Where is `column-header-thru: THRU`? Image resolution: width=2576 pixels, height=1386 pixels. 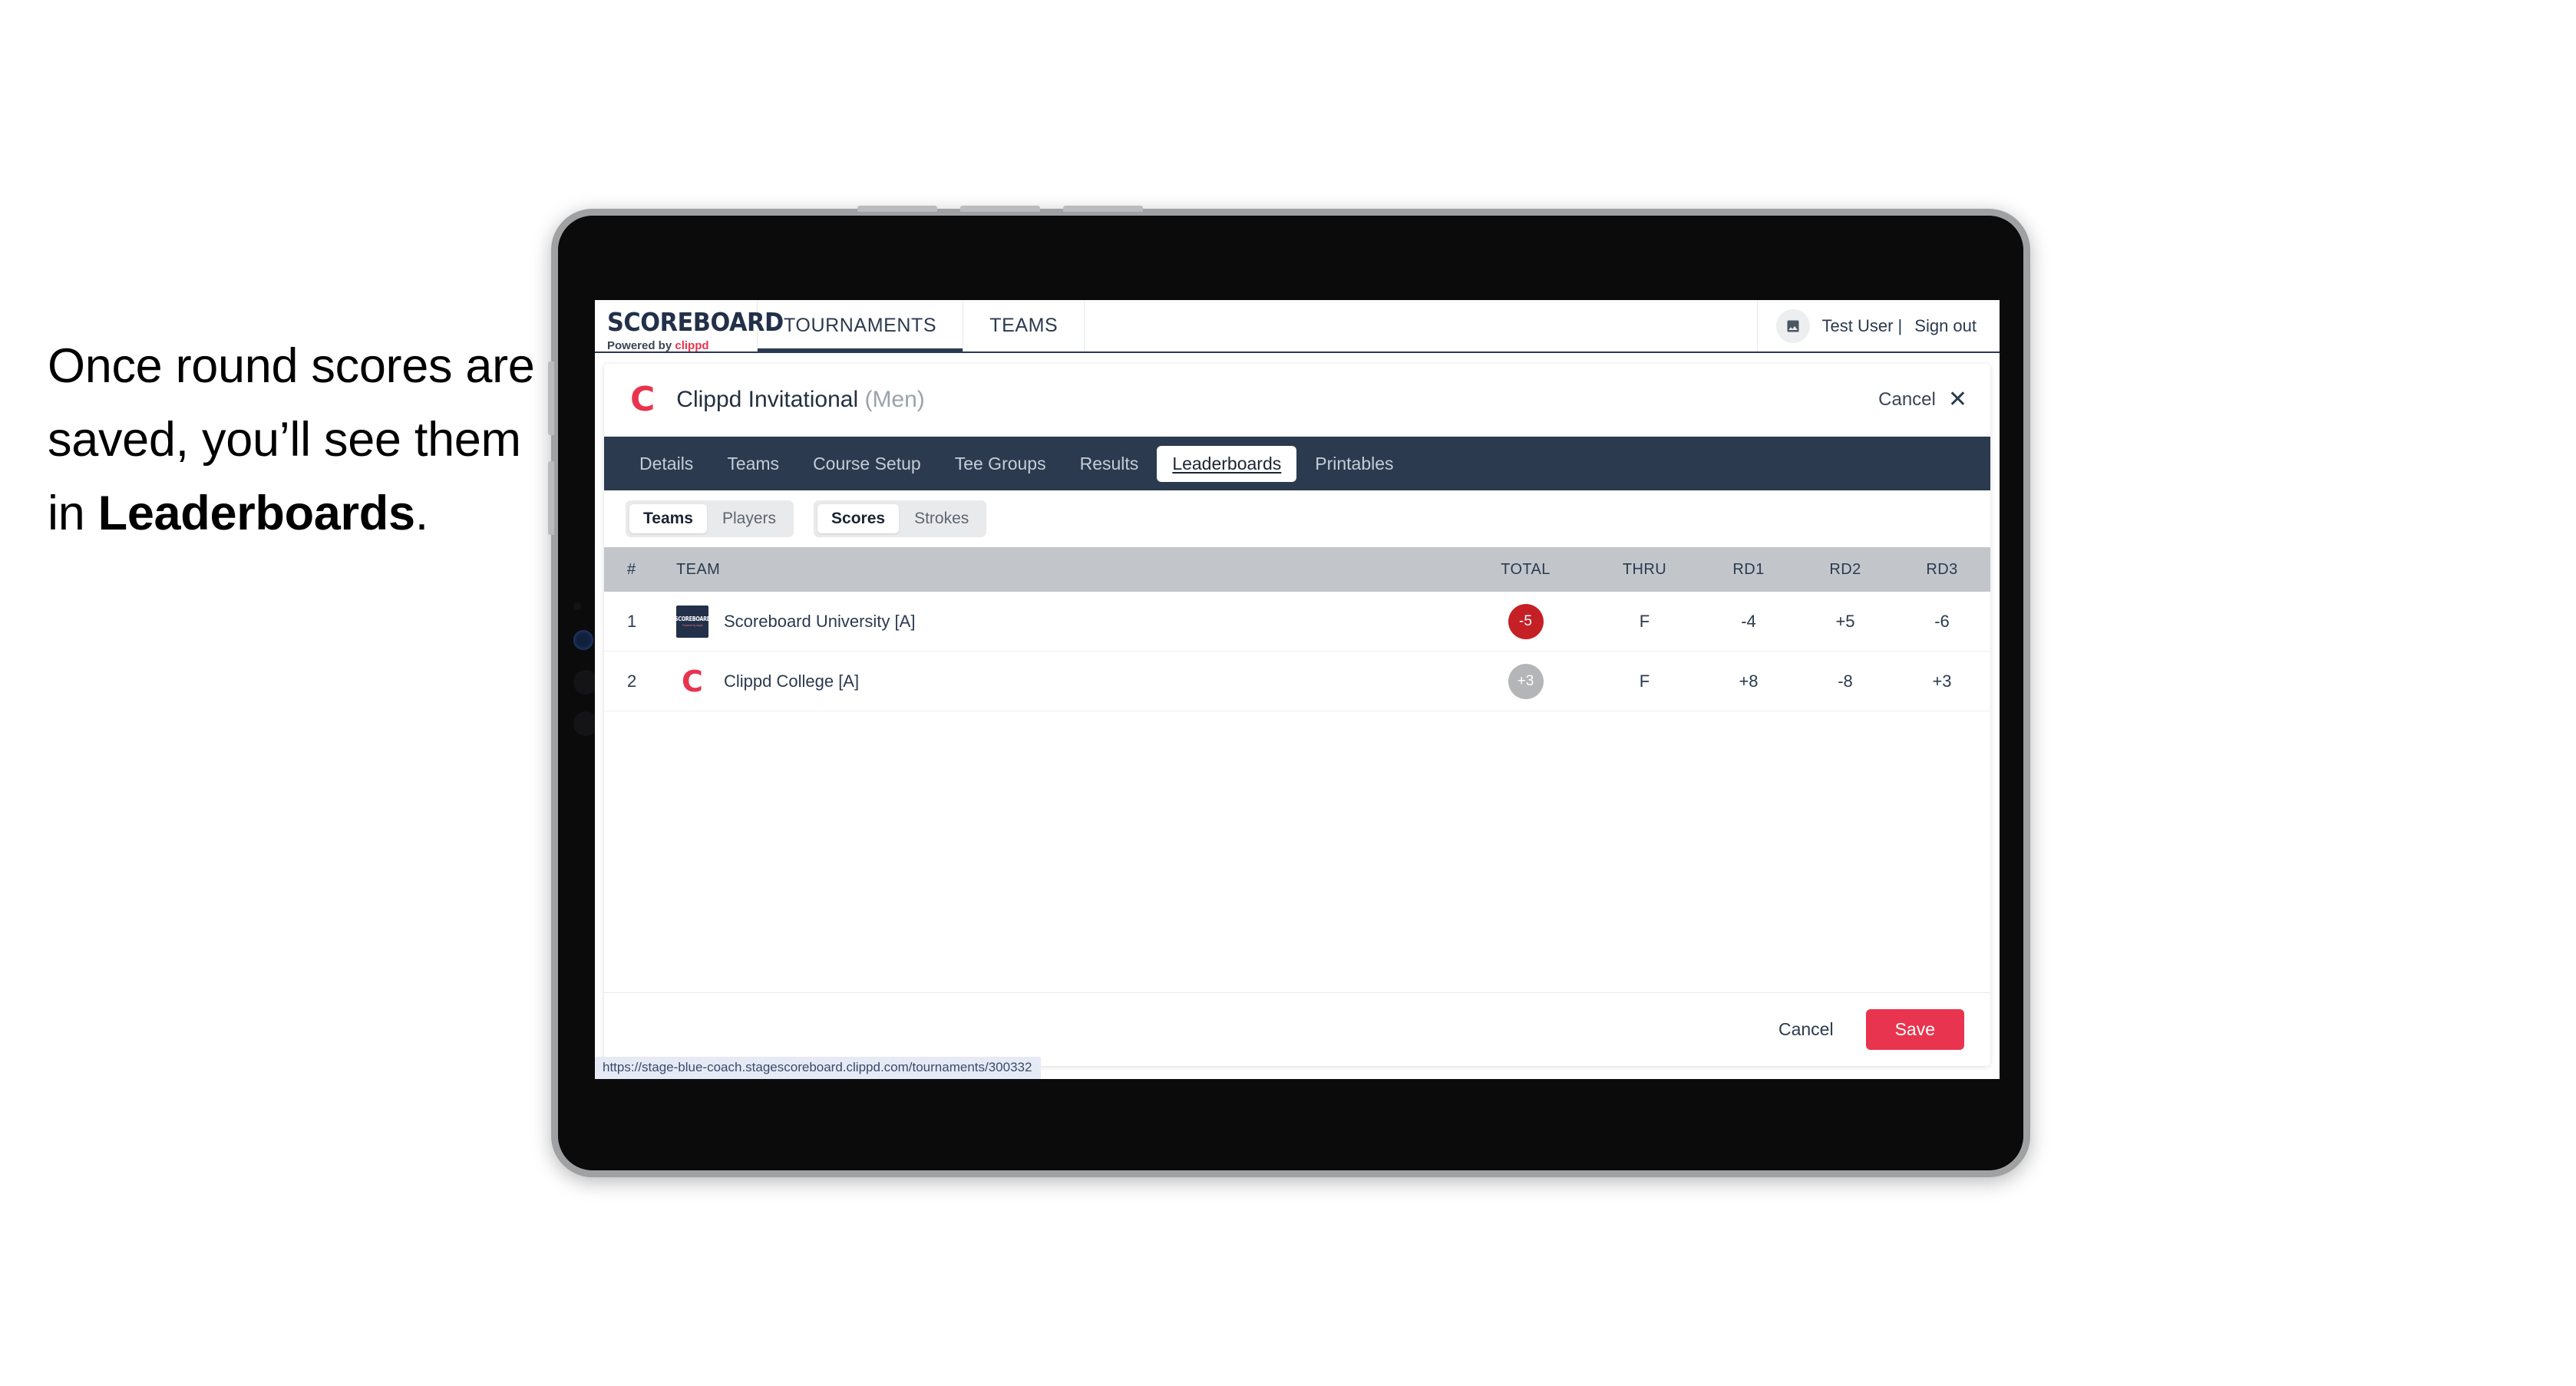 column-header-thru: THRU is located at coordinates (1644, 569).